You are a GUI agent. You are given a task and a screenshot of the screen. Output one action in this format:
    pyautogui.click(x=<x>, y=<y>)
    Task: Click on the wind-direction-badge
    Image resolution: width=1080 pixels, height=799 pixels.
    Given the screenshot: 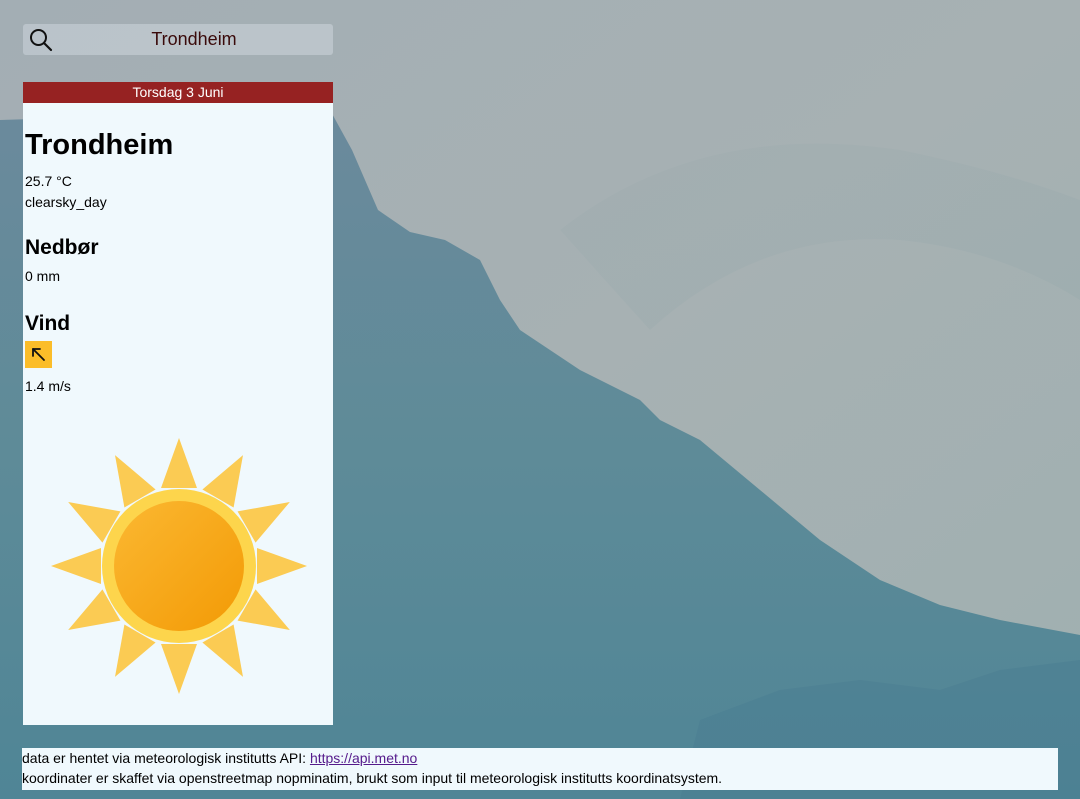 What is the action you would take?
    pyautogui.click(x=38, y=354)
    